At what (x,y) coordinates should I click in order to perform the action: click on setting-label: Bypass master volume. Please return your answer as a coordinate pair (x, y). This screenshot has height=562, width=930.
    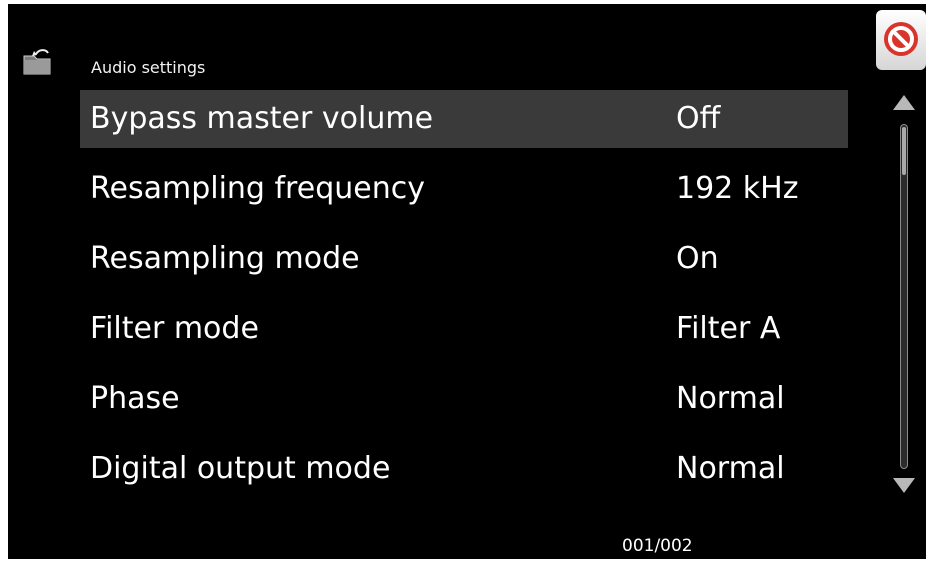
    Looking at the image, I should click on (262, 118).